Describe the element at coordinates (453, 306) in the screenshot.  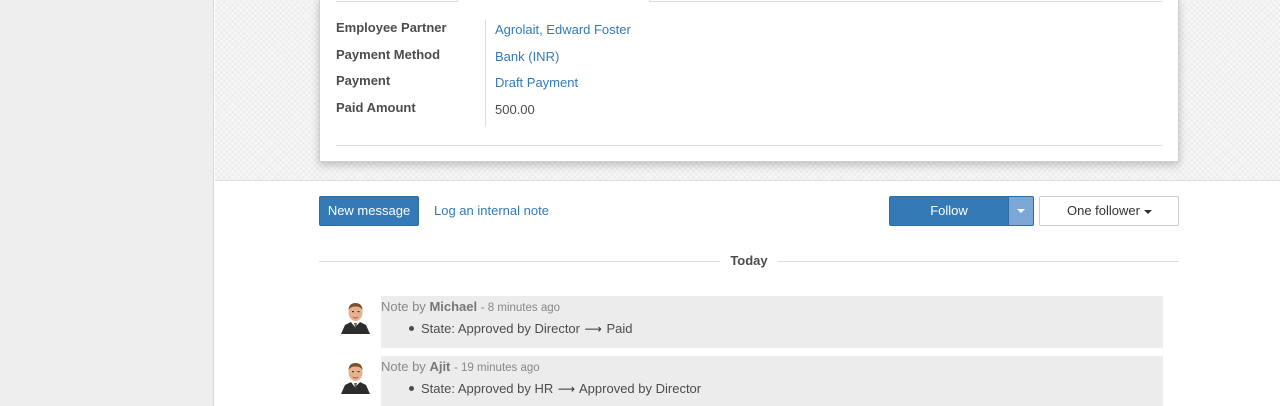
I see `message-author: Michael` at that location.